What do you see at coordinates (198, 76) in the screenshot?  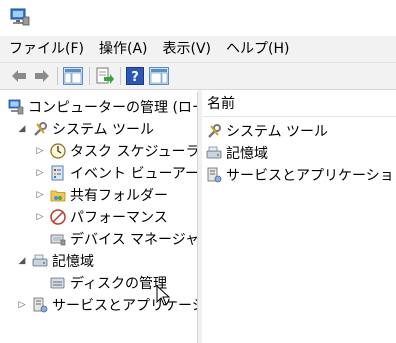 I see `toolbar: ?` at bounding box center [198, 76].